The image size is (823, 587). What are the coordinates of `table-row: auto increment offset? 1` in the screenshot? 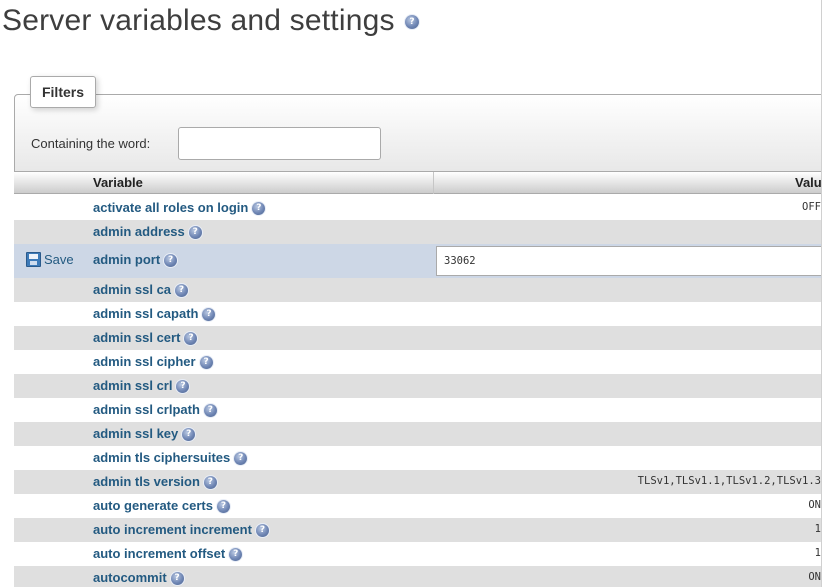 It's located at (417, 554).